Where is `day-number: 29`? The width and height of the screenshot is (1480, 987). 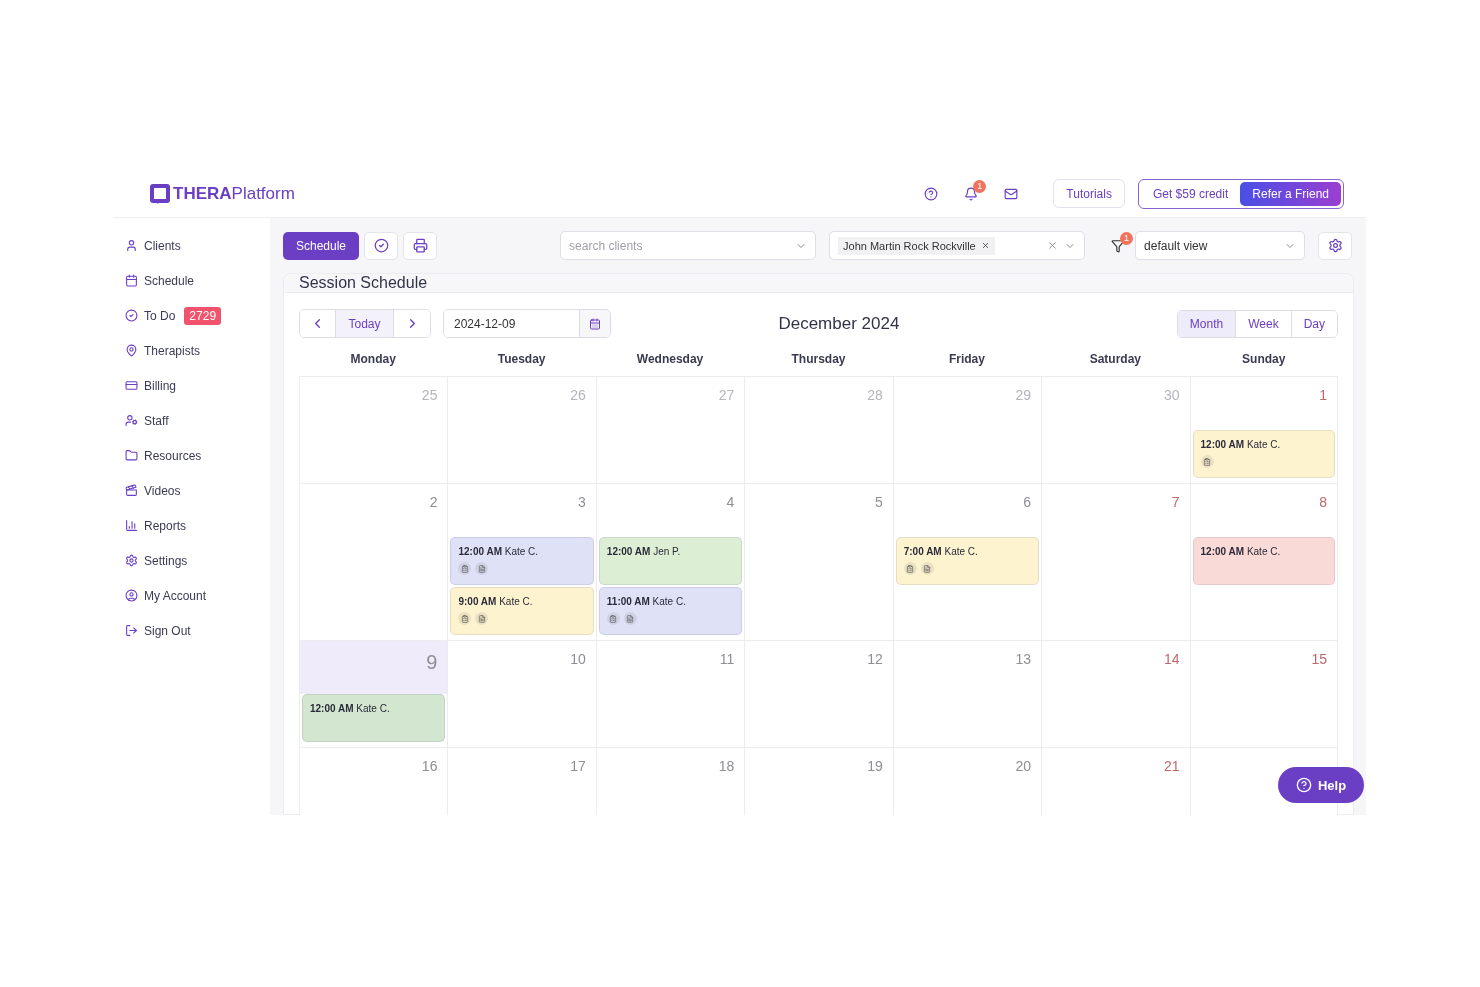
day-number: 29 is located at coordinates (1023, 395).